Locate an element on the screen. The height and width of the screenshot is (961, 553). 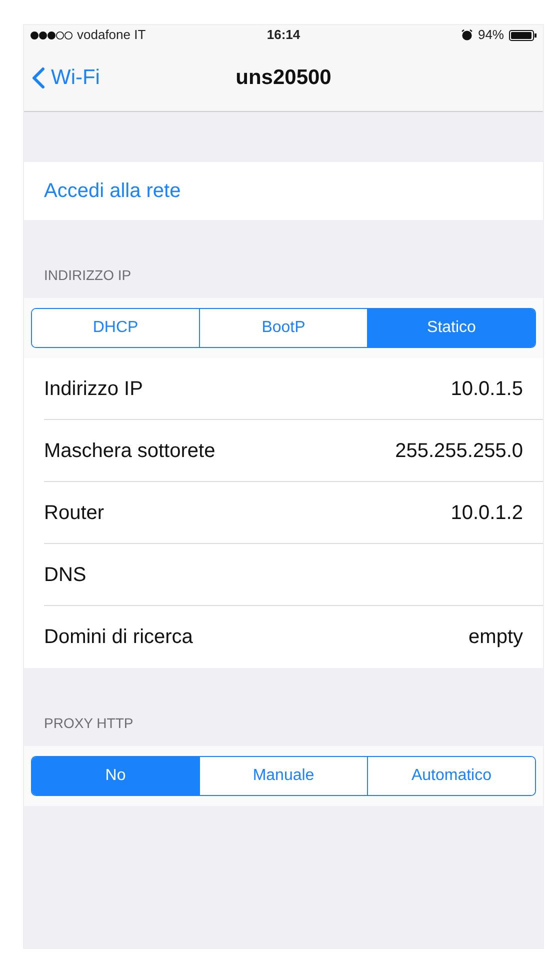
clock-time: 16:14 is located at coordinates (283, 35).